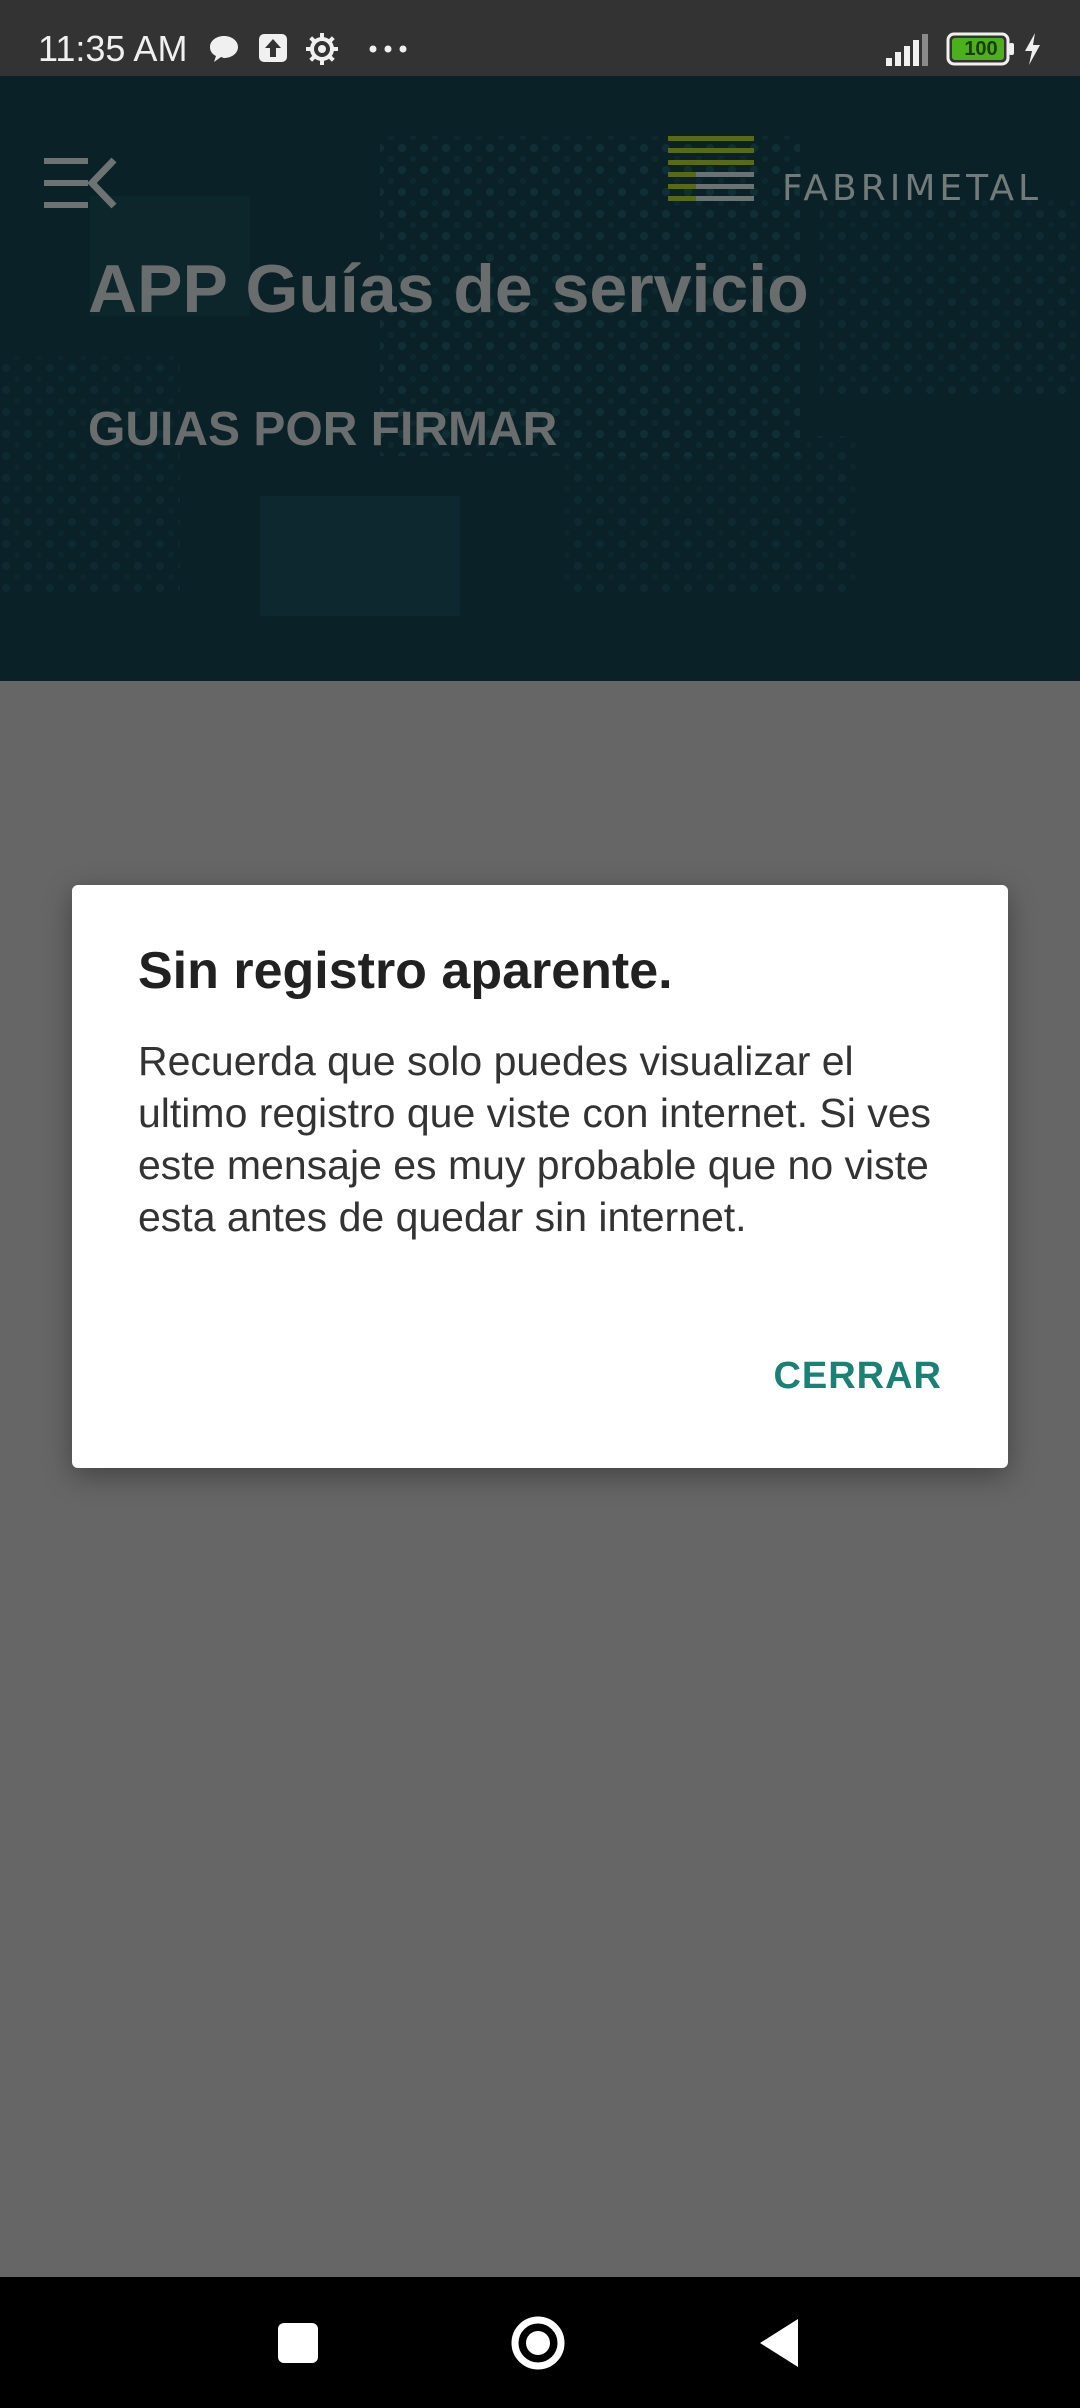 This screenshot has height=2408, width=1080. I want to click on chat-bubble-icon, so click(224, 49).